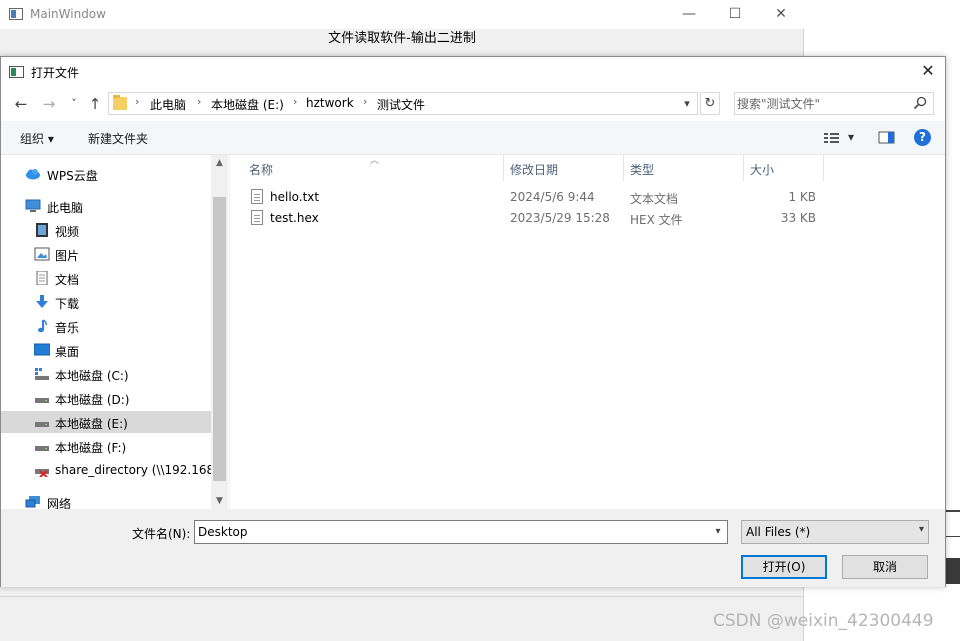 The width and height of the screenshot is (960, 641). I want to click on dialog-footer: 文件名(N): ▾ All Files (*) ▾ 打开(O) 取消, so click(473, 548).